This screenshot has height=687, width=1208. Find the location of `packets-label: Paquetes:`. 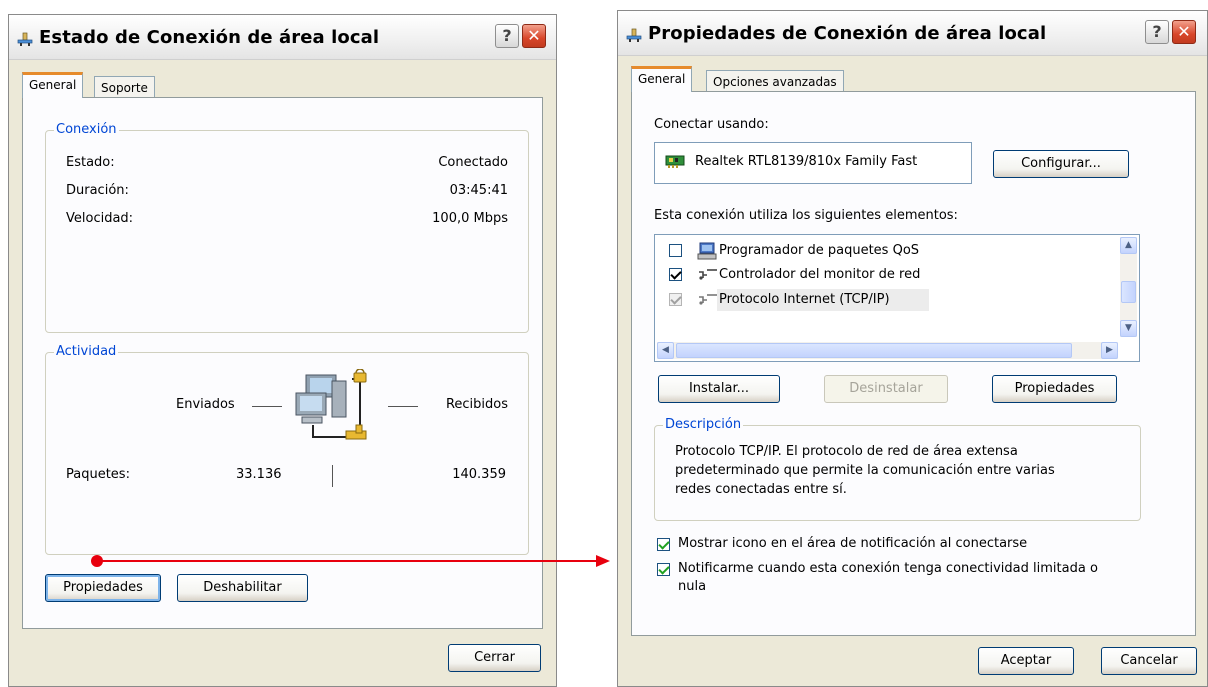

packets-label: Paquetes: is located at coordinates (98, 474).